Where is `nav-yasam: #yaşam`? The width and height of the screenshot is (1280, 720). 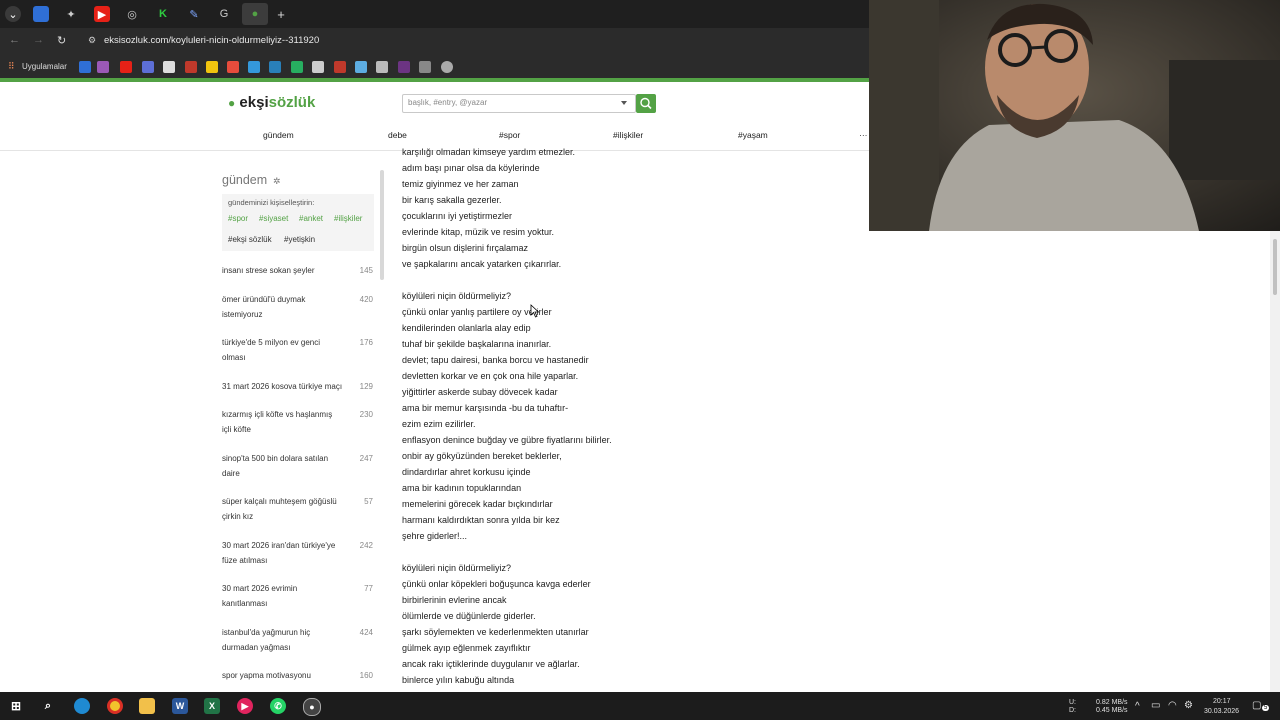 nav-yasam: #yaşam is located at coordinates (753, 135).